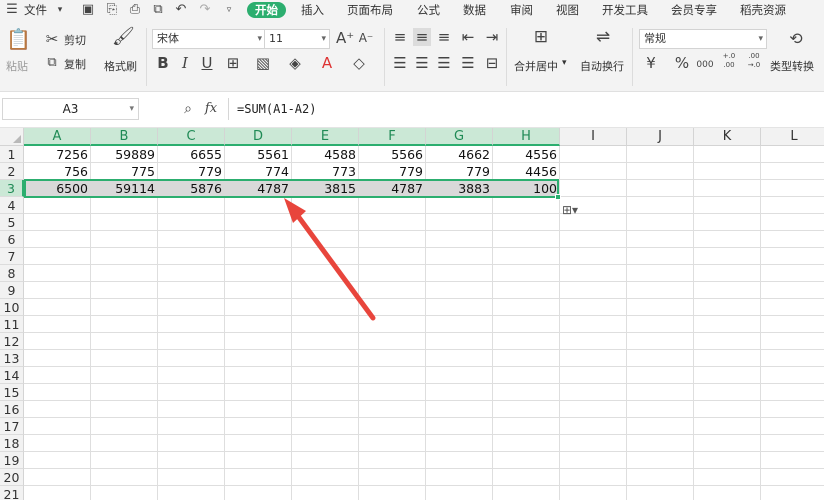 The height and width of the screenshot is (500, 824). Describe the element at coordinates (258, 137) in the screenshot. I see `column-header-d: D` at that location.